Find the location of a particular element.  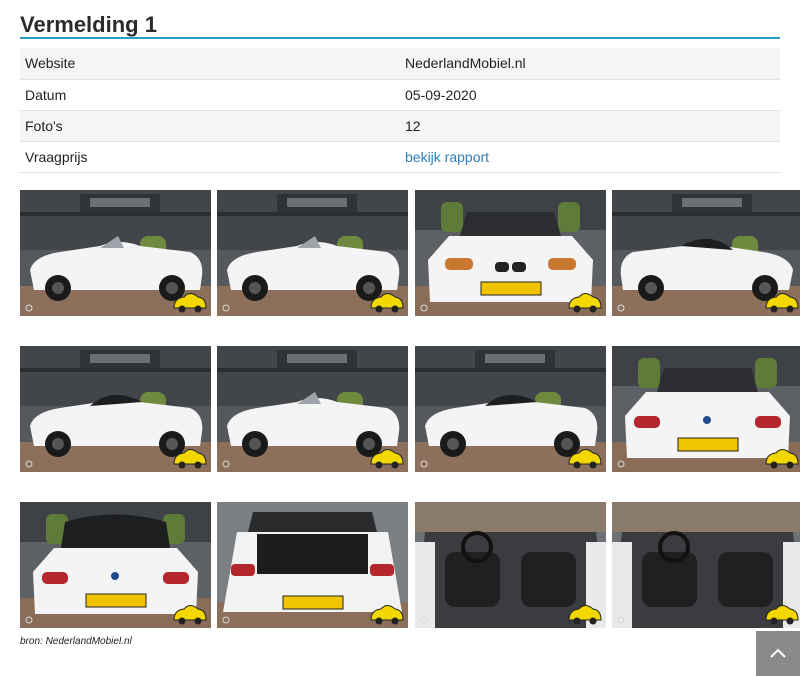

row-label: Foto's is located at coordinates (210, 126).